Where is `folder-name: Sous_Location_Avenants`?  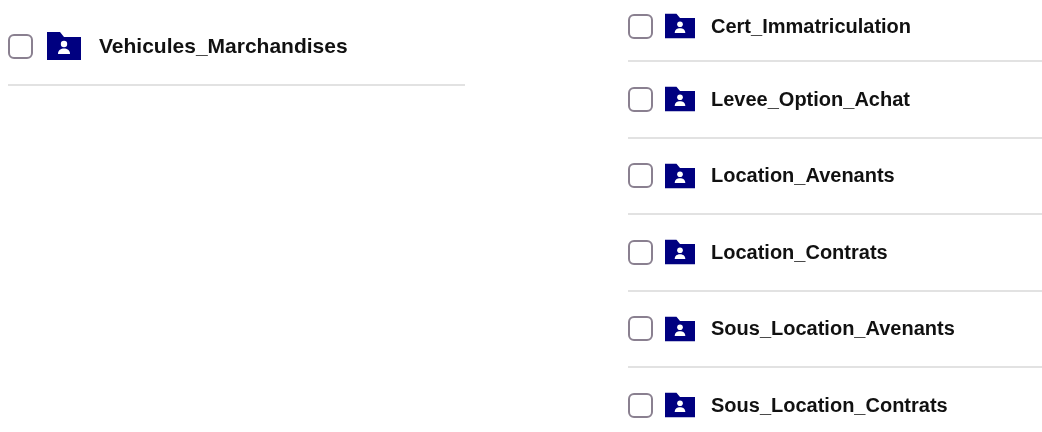 folder-name: Sous_Location_Avenants is located at coordinates (833, 329).